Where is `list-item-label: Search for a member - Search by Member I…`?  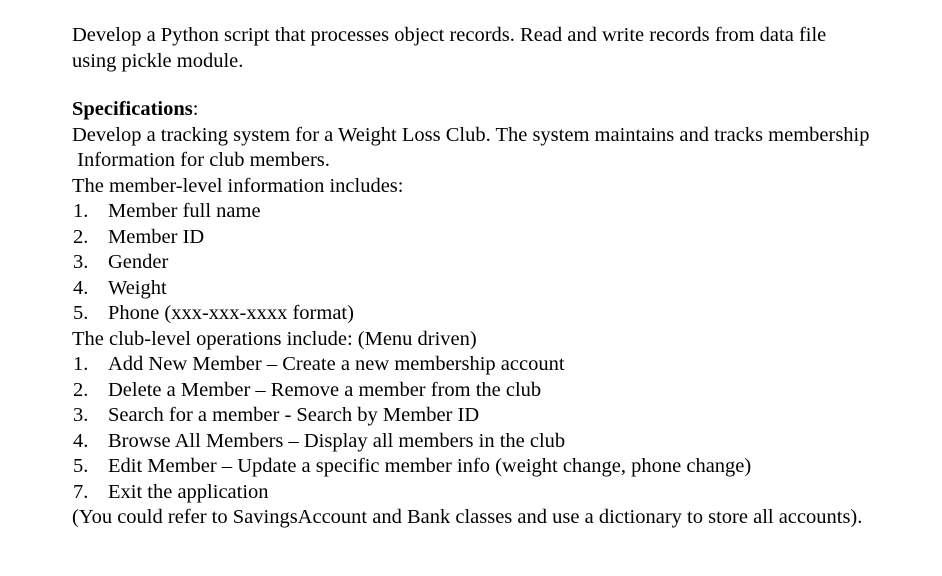
list-item-label: Search for a member - Search by Member I… is located at coordinates (294, 415).